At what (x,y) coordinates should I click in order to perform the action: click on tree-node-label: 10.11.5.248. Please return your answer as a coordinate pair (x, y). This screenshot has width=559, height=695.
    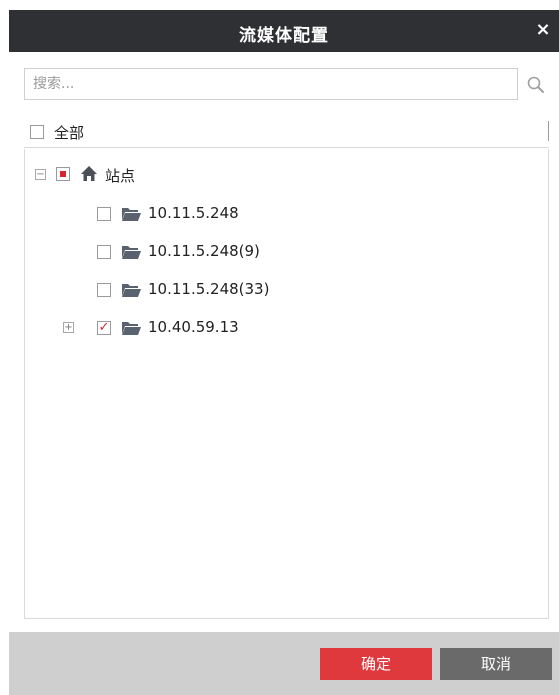
    Looking at the image, I should click on (193, 213).